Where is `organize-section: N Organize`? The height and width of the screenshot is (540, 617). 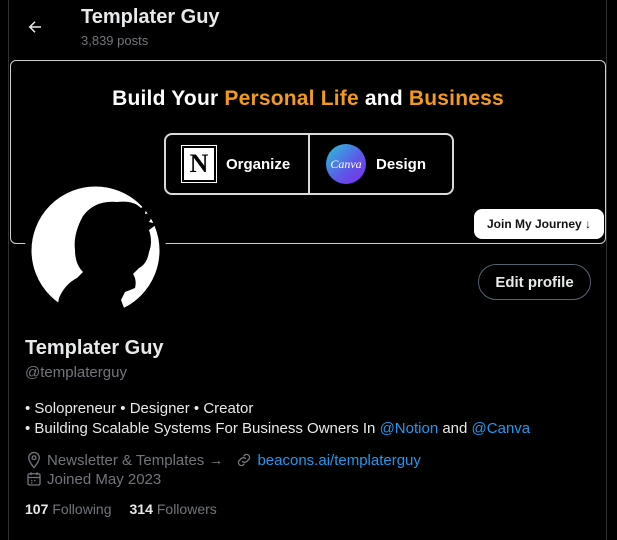
organize-section: N Organize is located at coordinates (237, 164).